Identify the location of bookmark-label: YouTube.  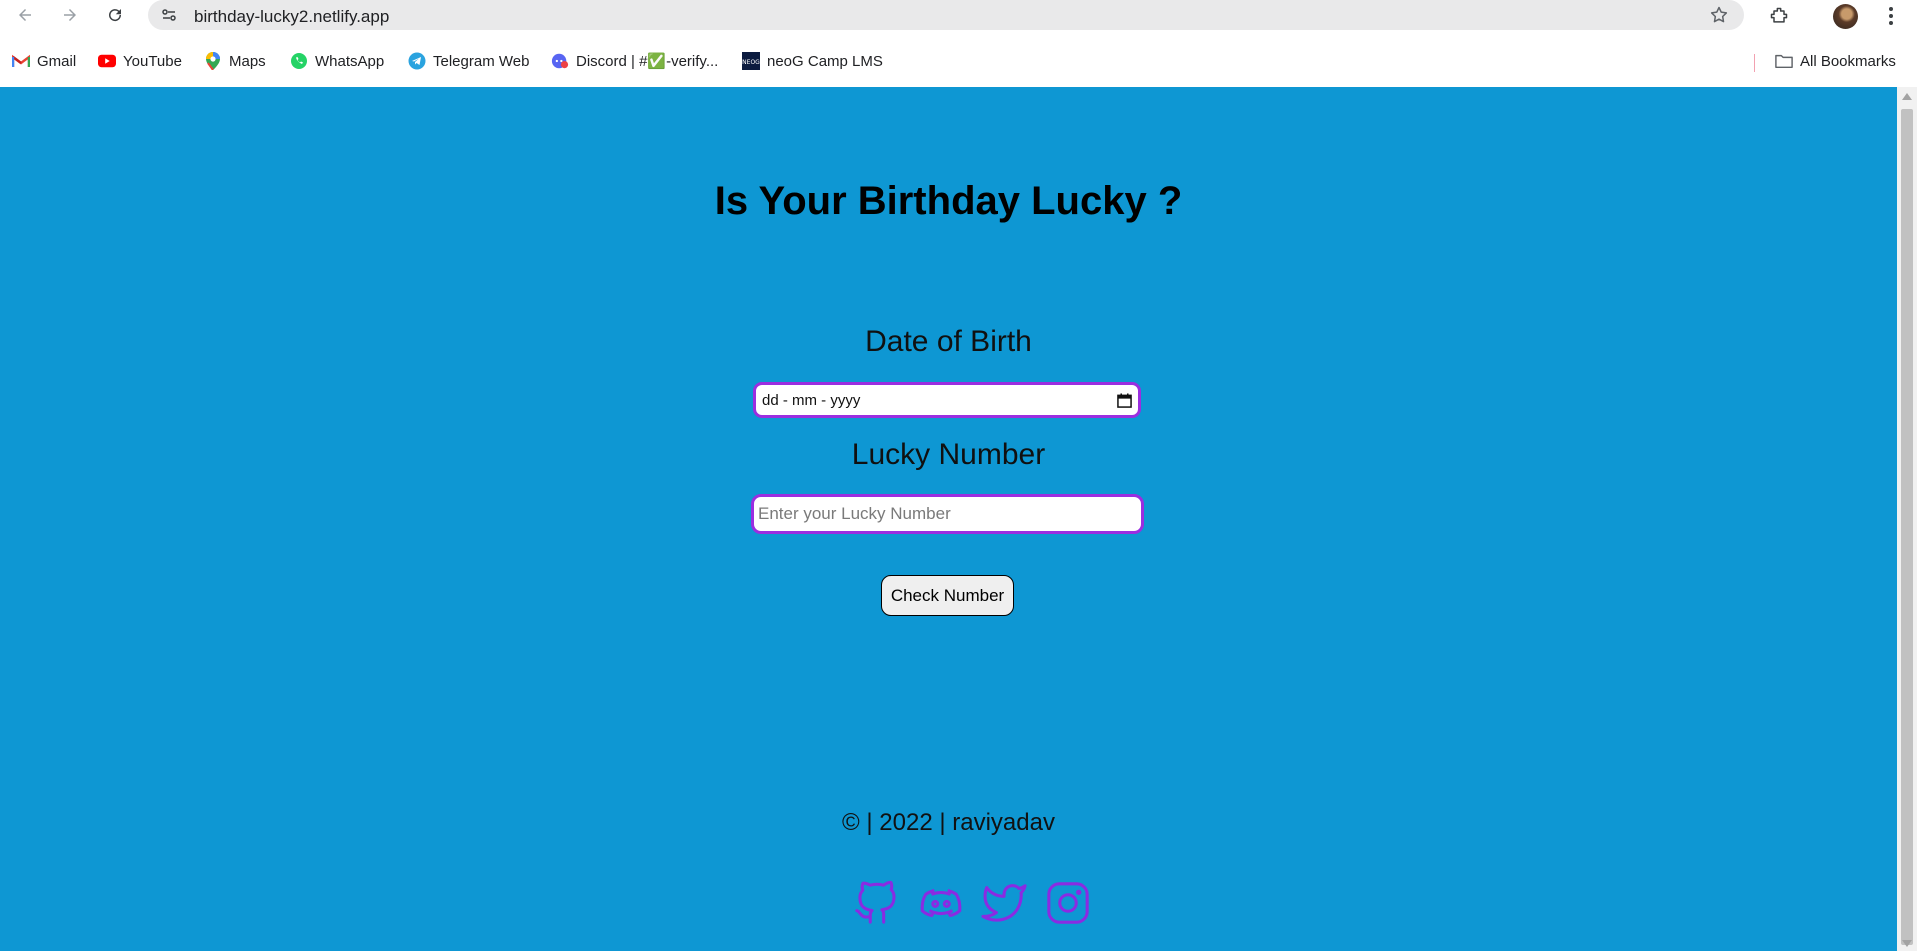
(152, 61).